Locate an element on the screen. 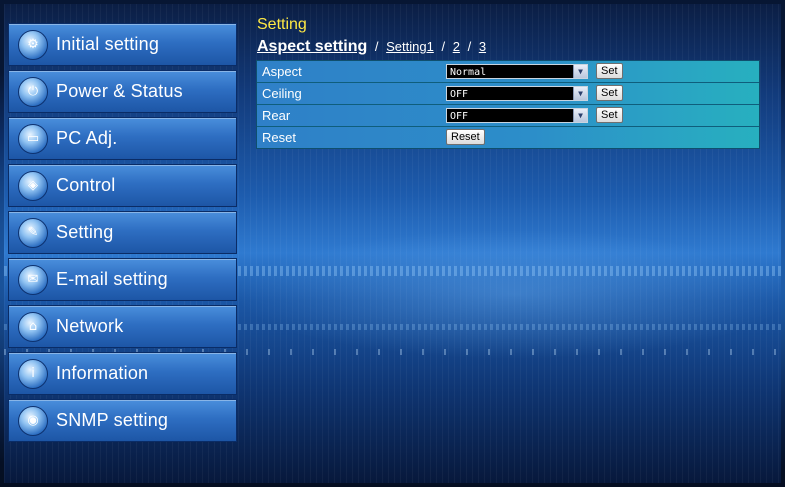 The width and height of the screenshot is (785, 487). sidebar-item-label: Control is located at coordinates (86, 185).